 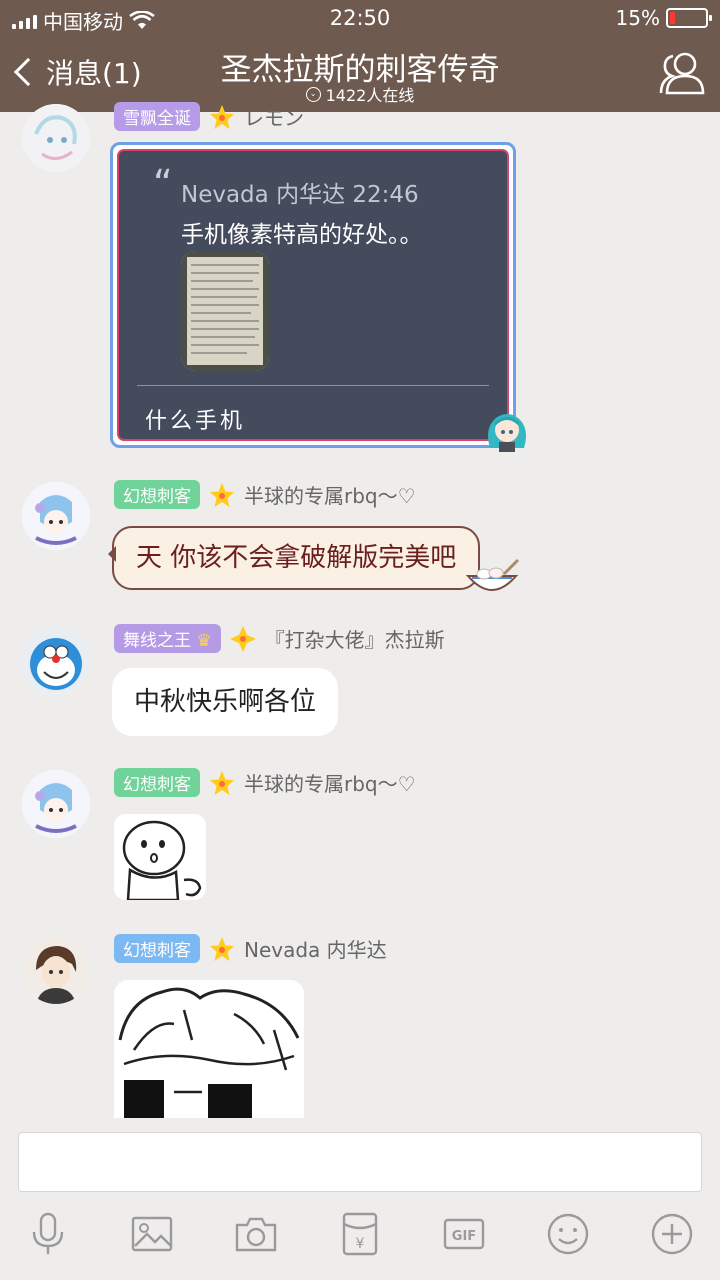 What do you see at coordinates (360, 1199) in the screenshot?
I see `input-area: ¥ GIF` at bounding box center [360, 1199].